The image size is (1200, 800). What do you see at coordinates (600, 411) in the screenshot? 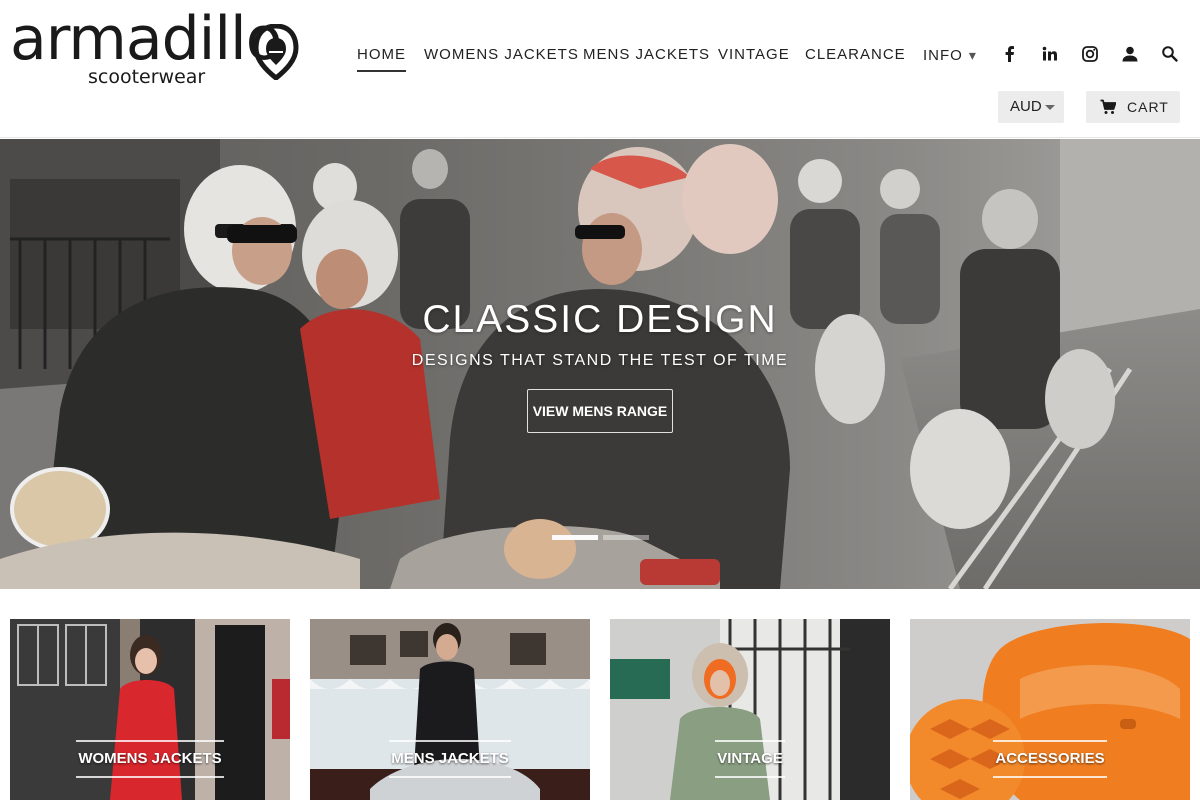
I see `view-mens-range-button: VIEW MENS RANGE` at bounding box center [600, 411].